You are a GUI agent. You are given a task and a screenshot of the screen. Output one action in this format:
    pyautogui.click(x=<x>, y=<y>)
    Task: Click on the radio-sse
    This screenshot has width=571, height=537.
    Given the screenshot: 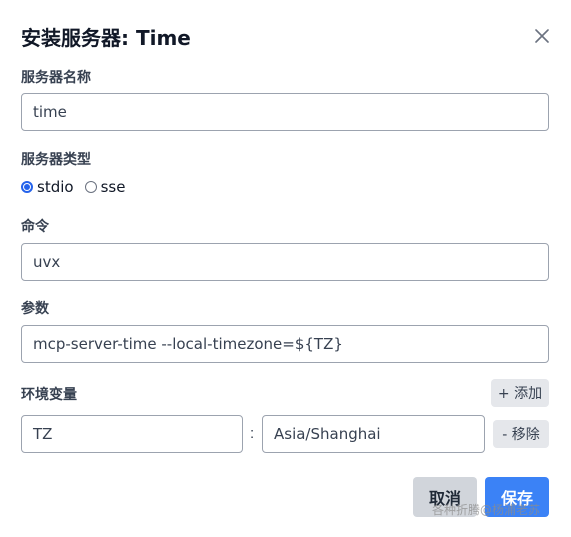 What is the action you would take?
    pyautogui.click(x=90, y=187)
    